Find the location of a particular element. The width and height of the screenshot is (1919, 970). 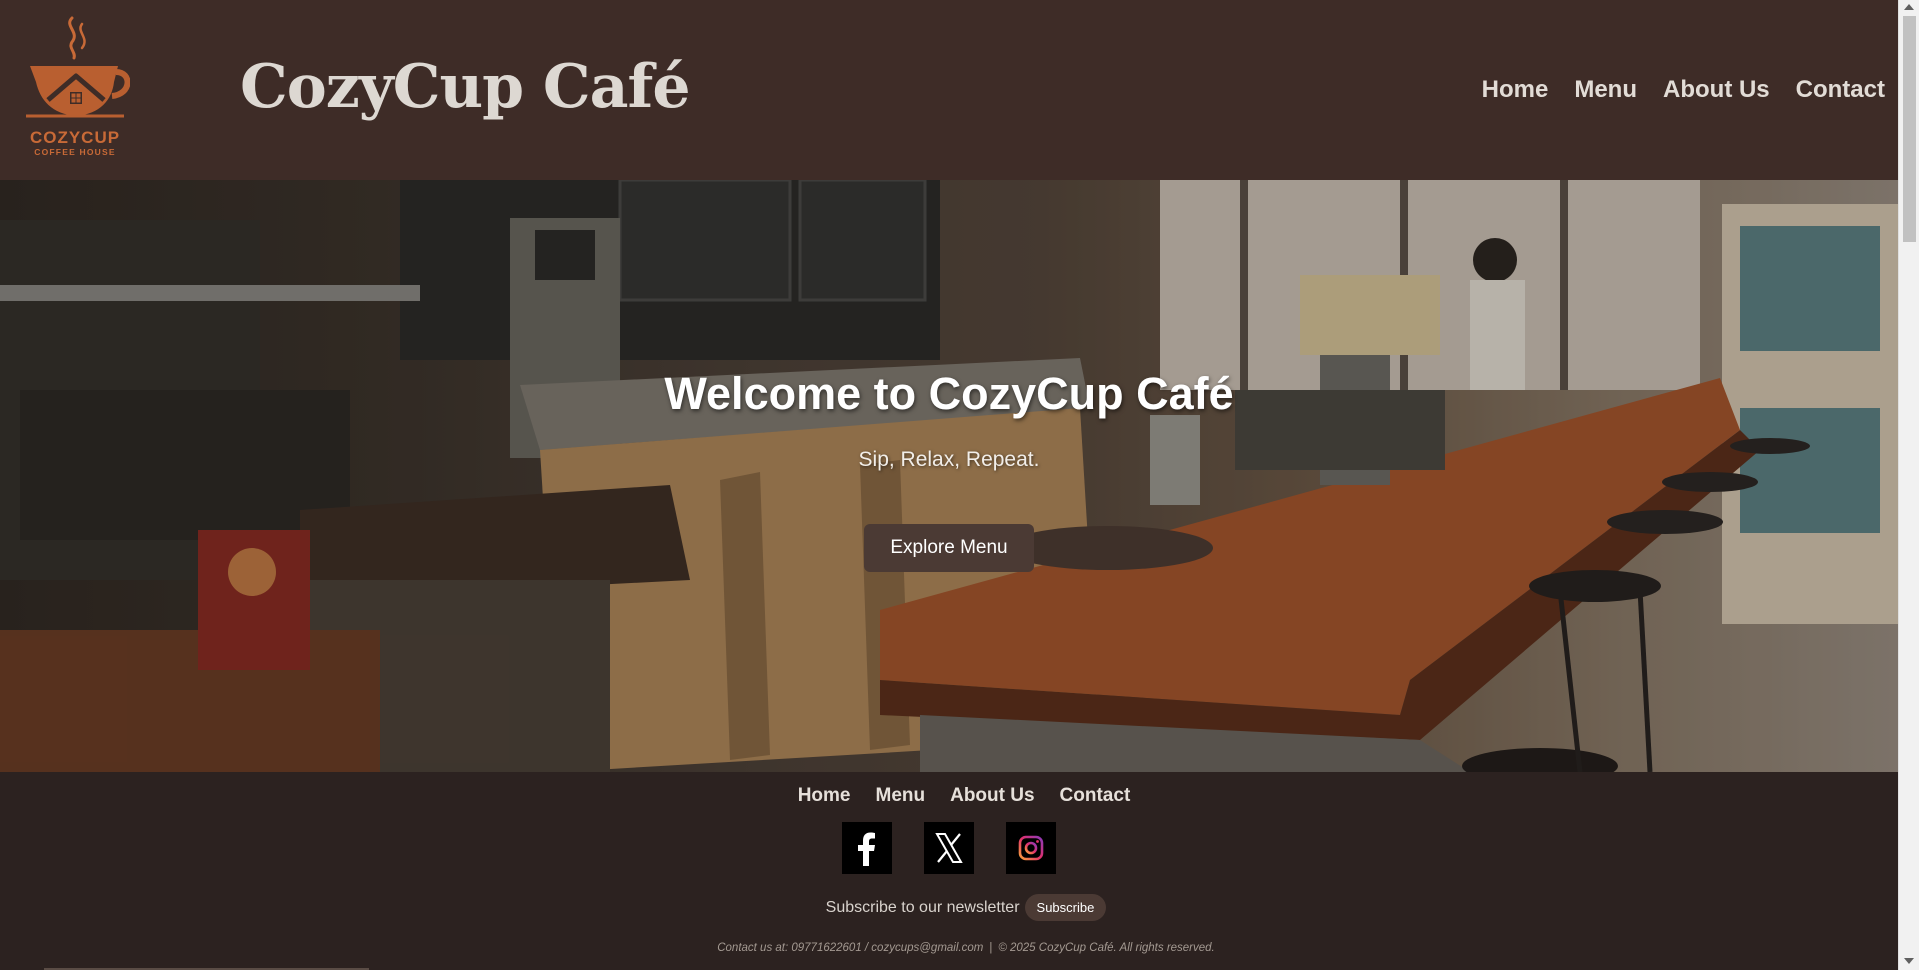

site-title: CozyCup Café is located at coordinates (465, 87).